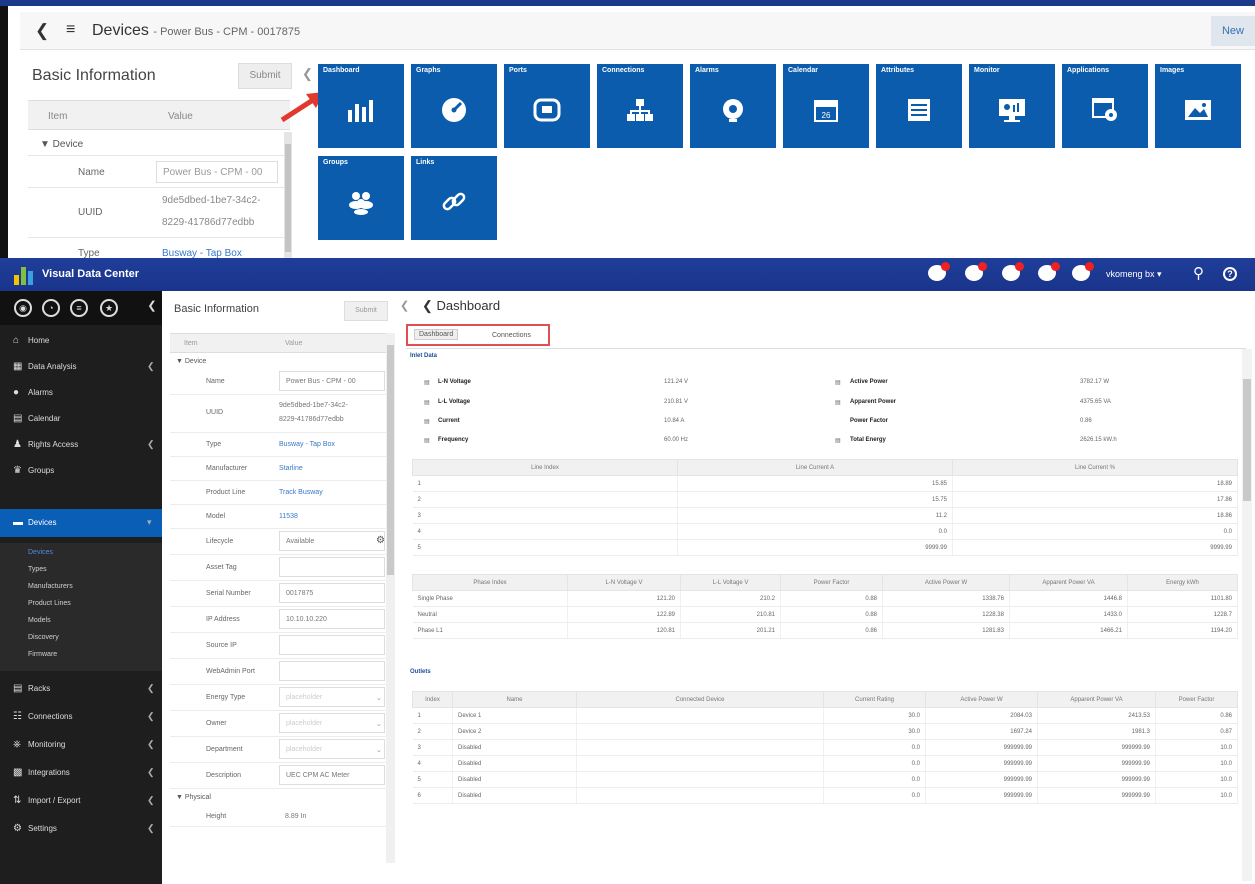 This screenshot has width=1255, height=884. I want to click on table-cell: 3, so click(545, 515).